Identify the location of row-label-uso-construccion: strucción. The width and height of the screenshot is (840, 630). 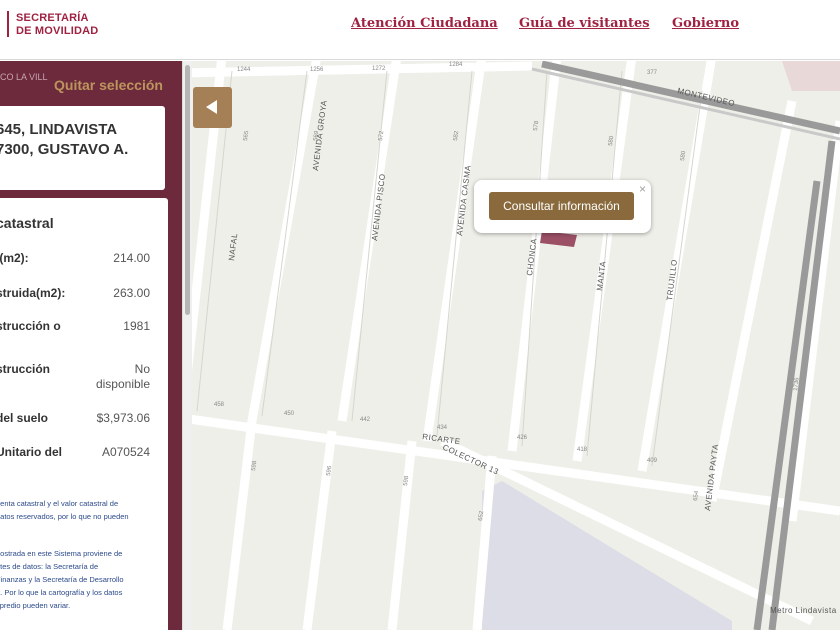
(25, 369).